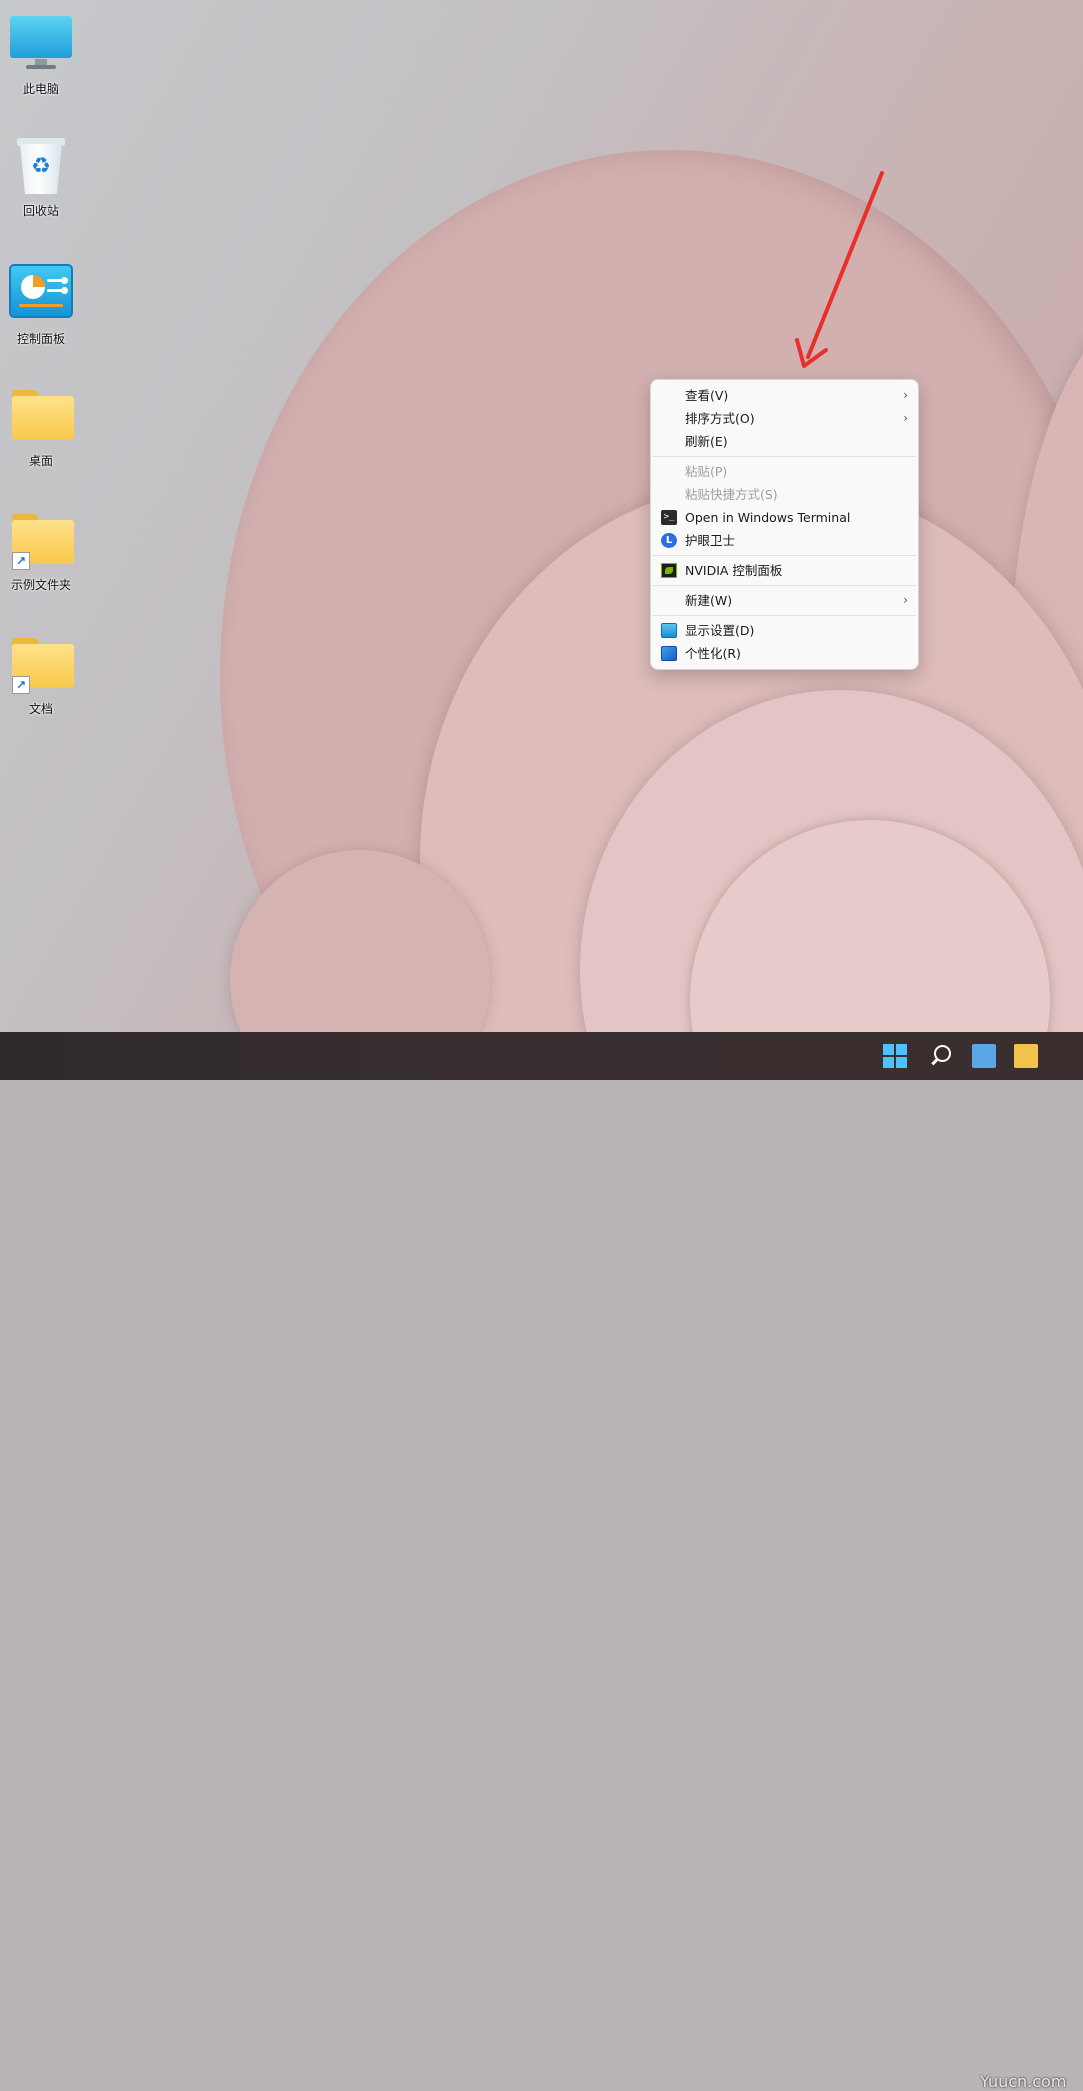 This screenshot has height=2091, width=1083. Describe the element at coordinates (984, 1056) in the screenshot. I see `taskbar-task-view-button` at that location.